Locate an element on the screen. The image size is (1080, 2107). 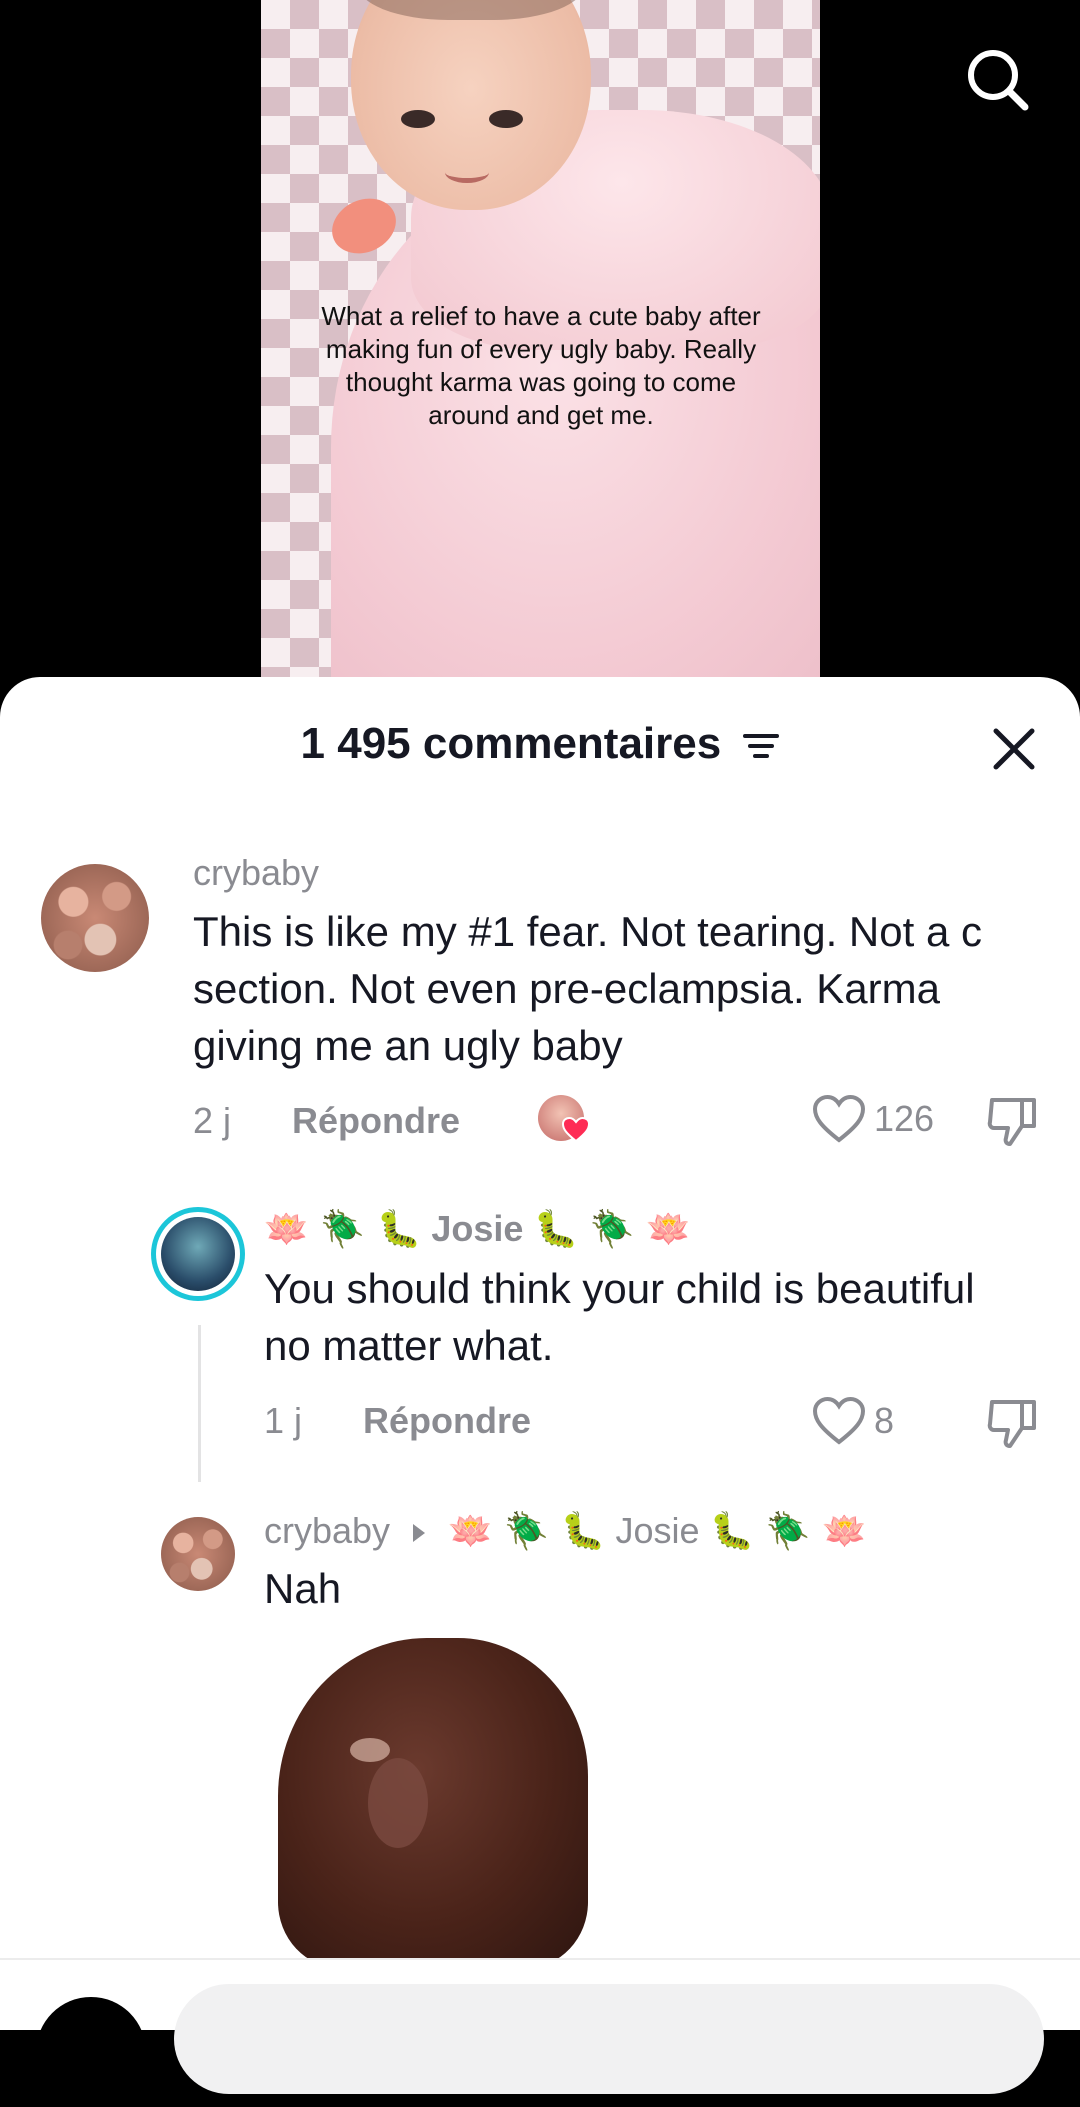
comments-header: 1 495 commentaires is located at coordinates (540, 742).